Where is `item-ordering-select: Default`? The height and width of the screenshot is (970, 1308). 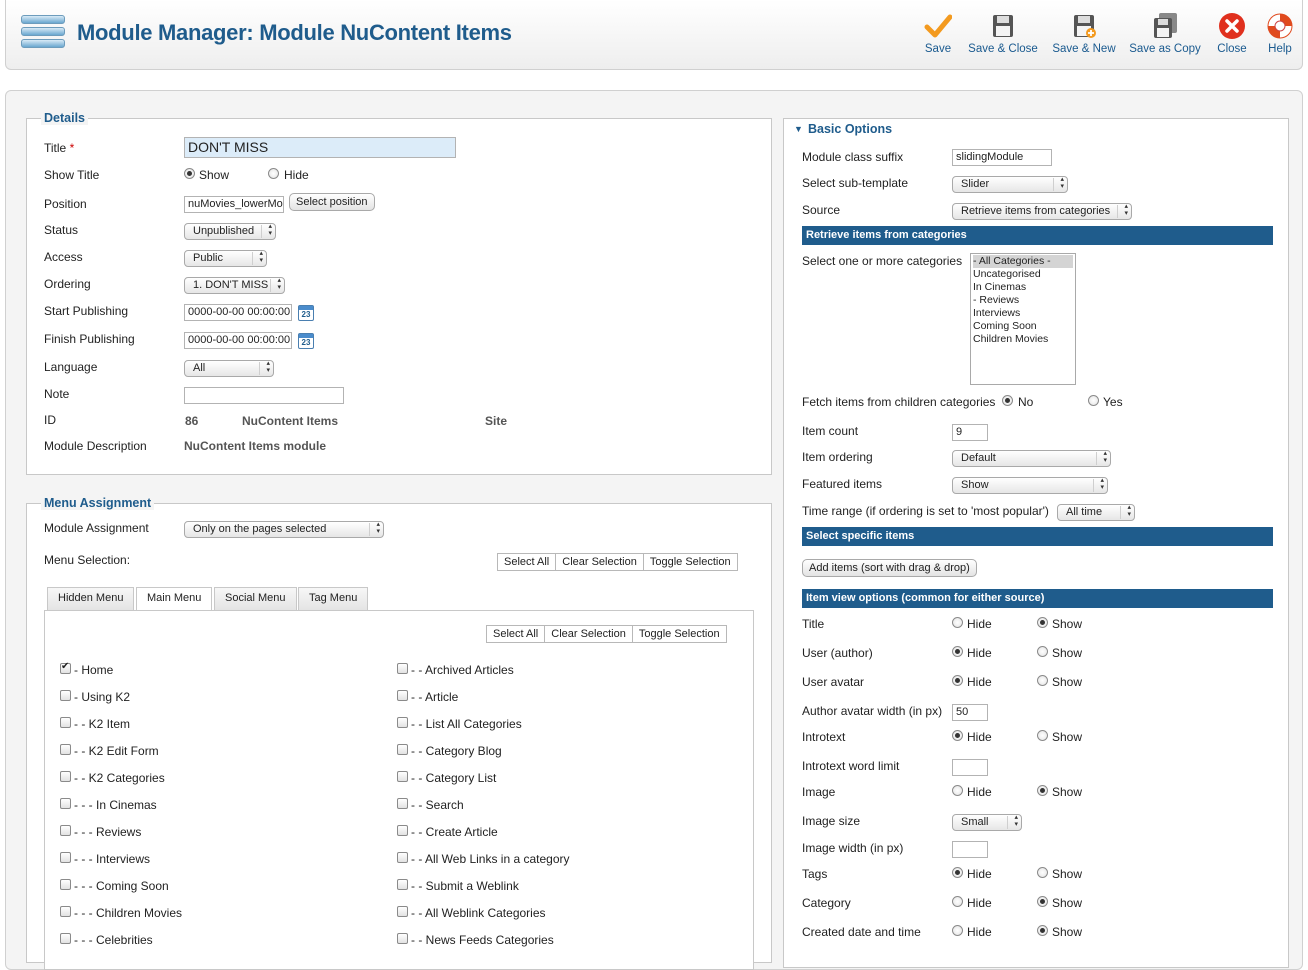
item-ordering-select: Default is located at coordinates (1031, 458).